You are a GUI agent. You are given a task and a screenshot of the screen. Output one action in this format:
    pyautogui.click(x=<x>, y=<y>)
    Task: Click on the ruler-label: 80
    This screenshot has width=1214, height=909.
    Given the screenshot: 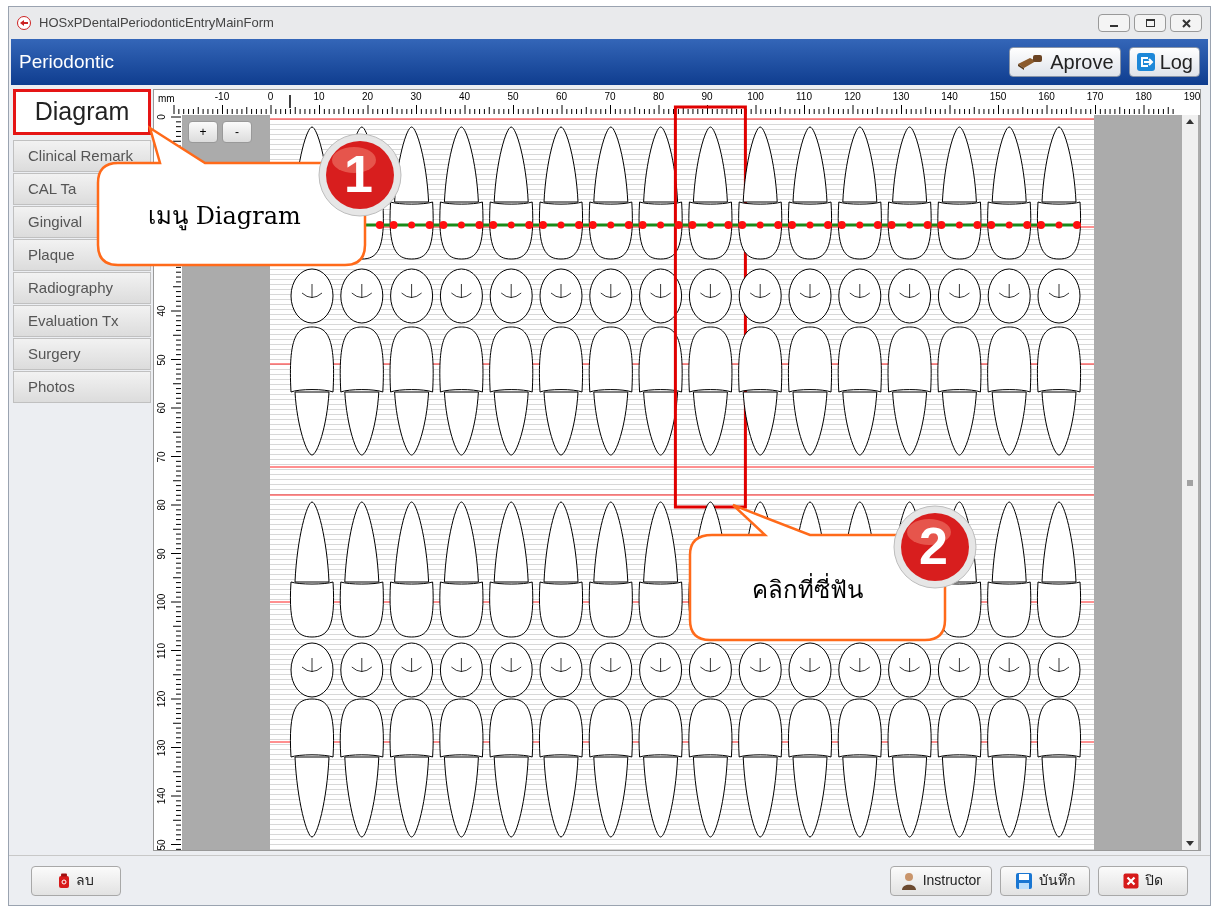 What is the action you would take?
    pyautogui.click(x=658, y=97)
    